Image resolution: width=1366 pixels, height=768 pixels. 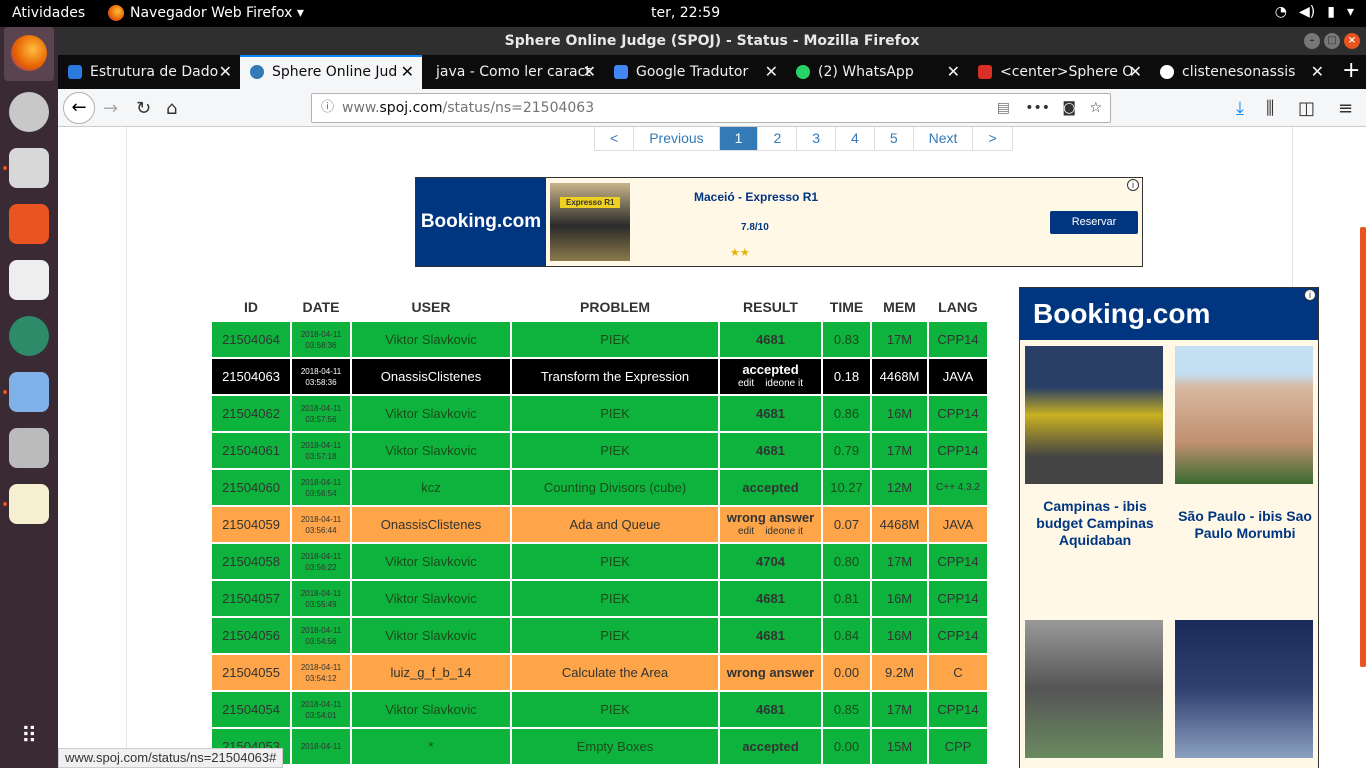 I want to click on cell-problem: Ada and Queue, so click(x=615, y=524).